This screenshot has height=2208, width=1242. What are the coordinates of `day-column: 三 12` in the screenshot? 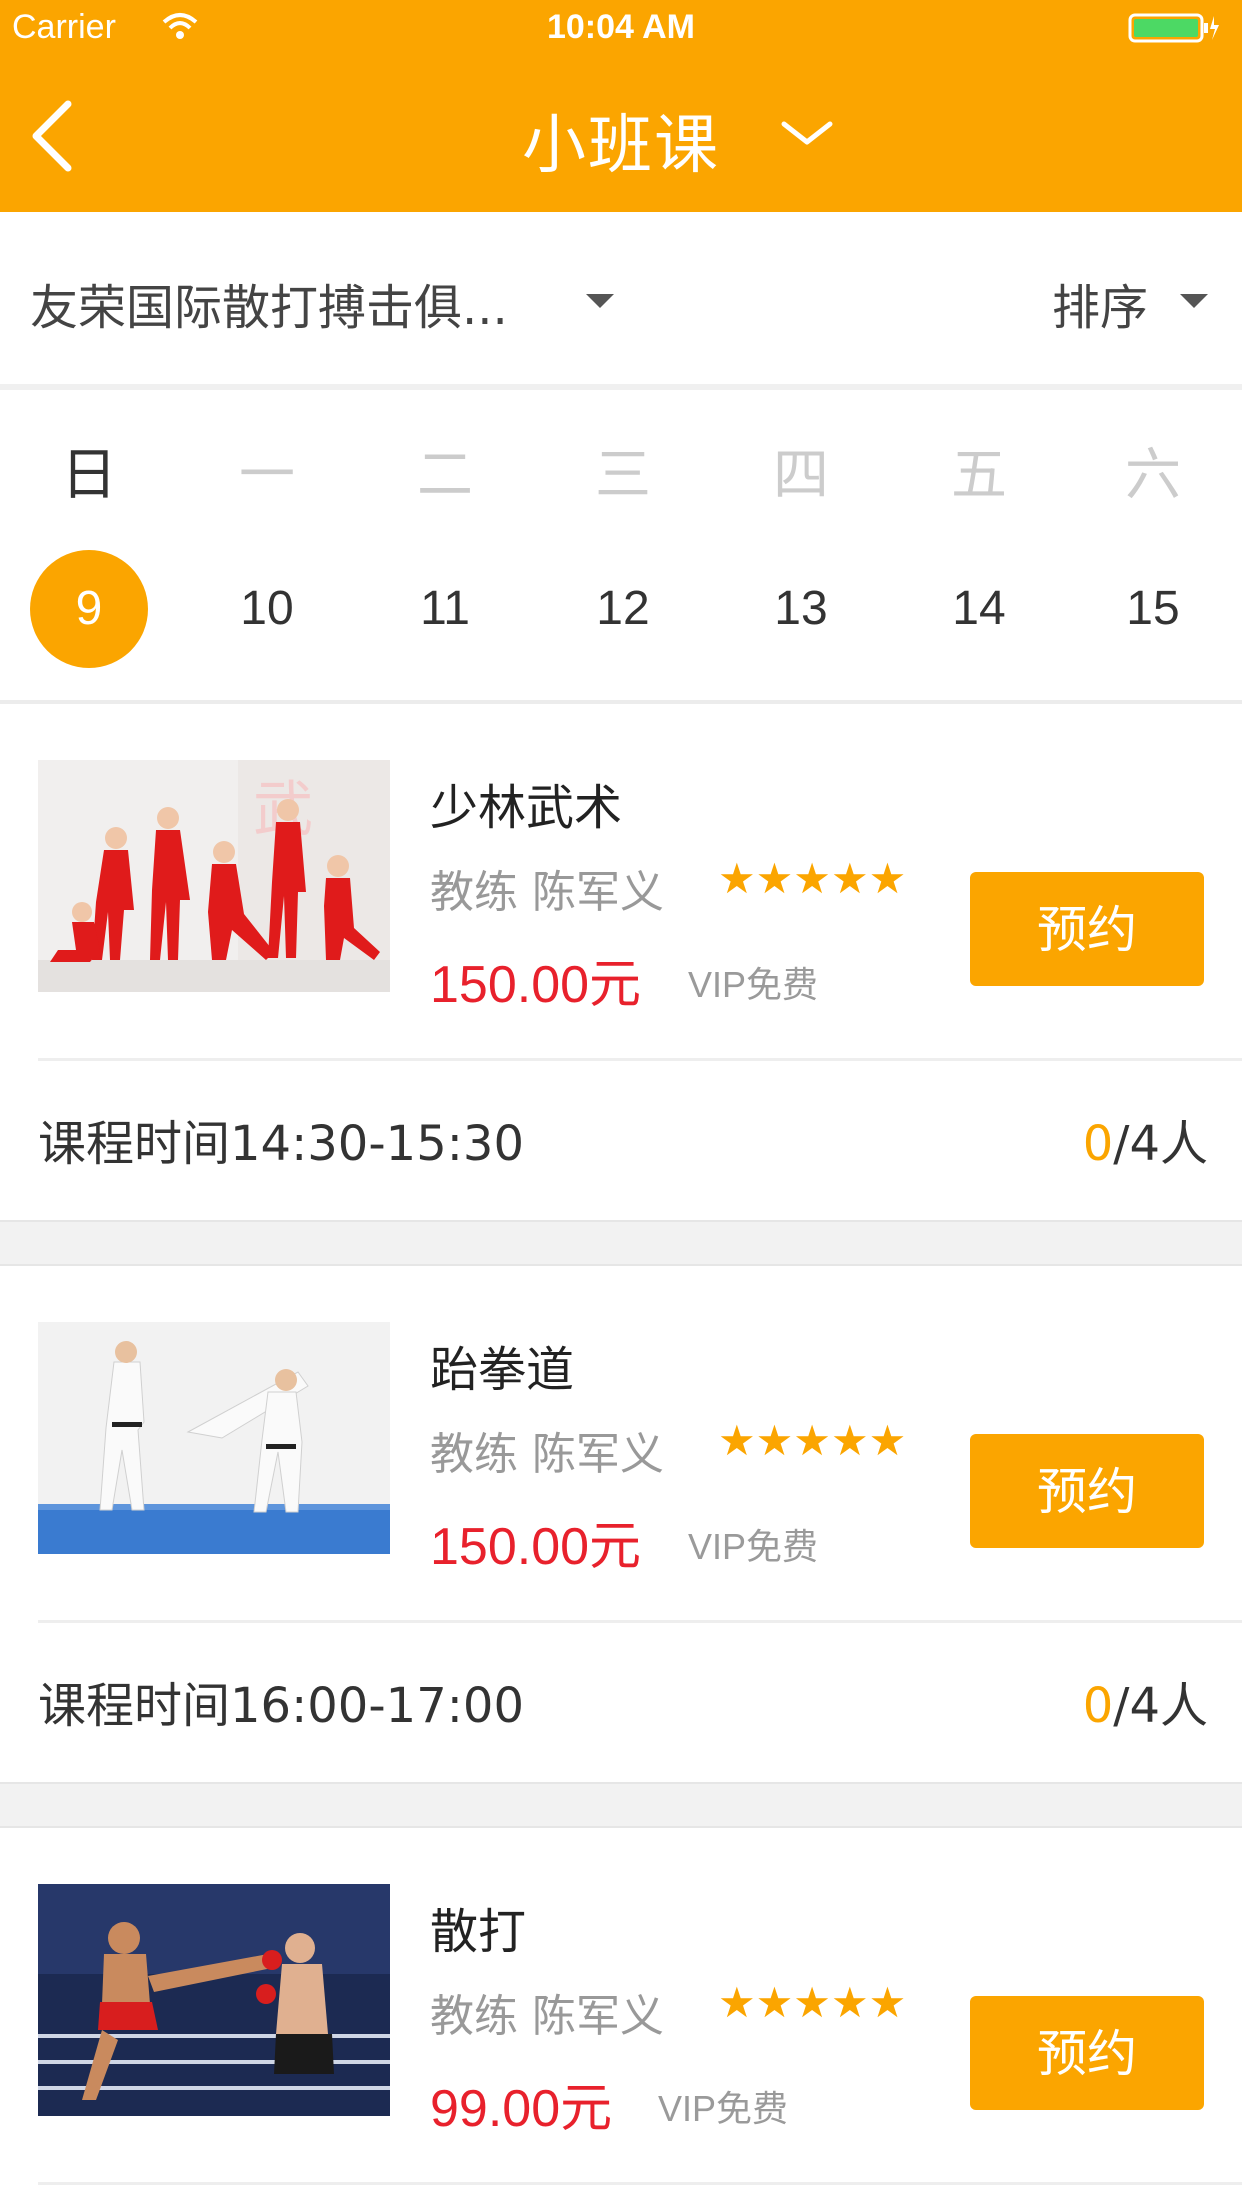 It's located at (623, 545).